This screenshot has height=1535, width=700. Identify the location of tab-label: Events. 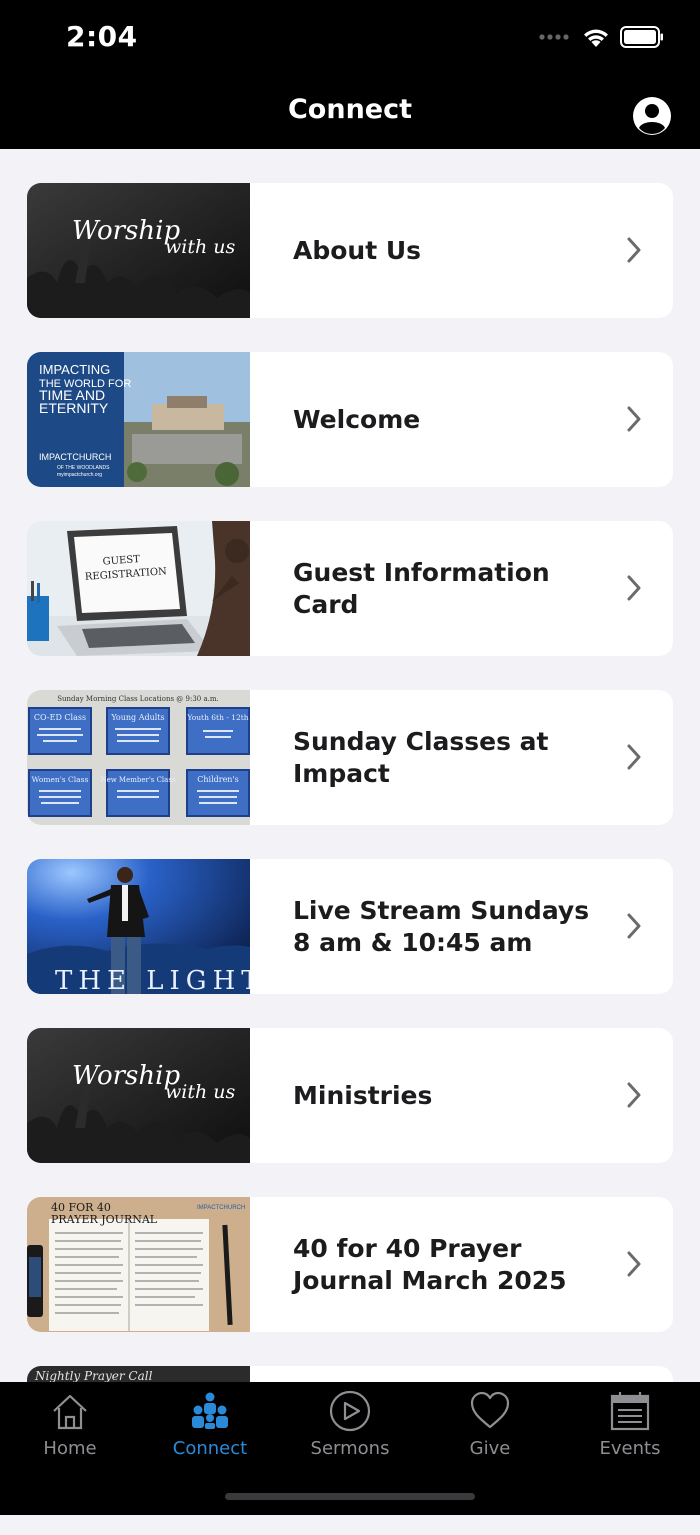
(630, 1448).